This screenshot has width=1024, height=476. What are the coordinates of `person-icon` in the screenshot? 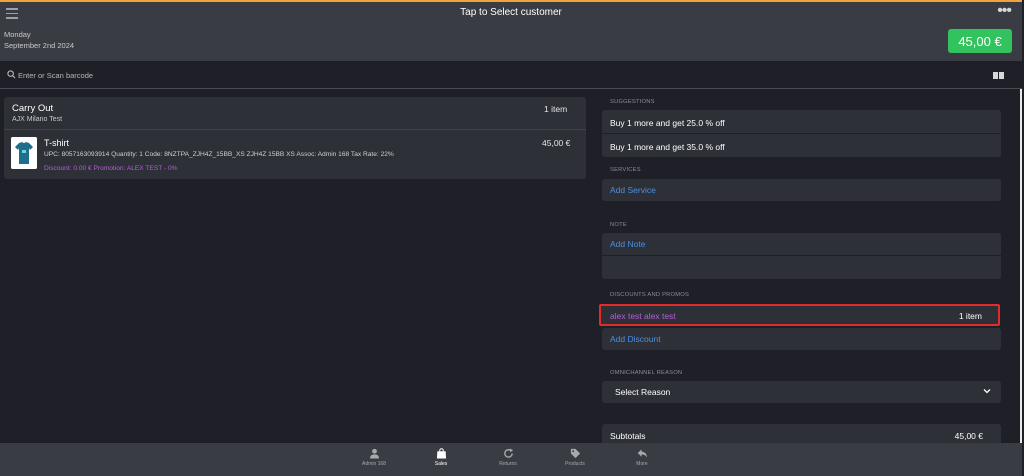 It's located at (374, 453).